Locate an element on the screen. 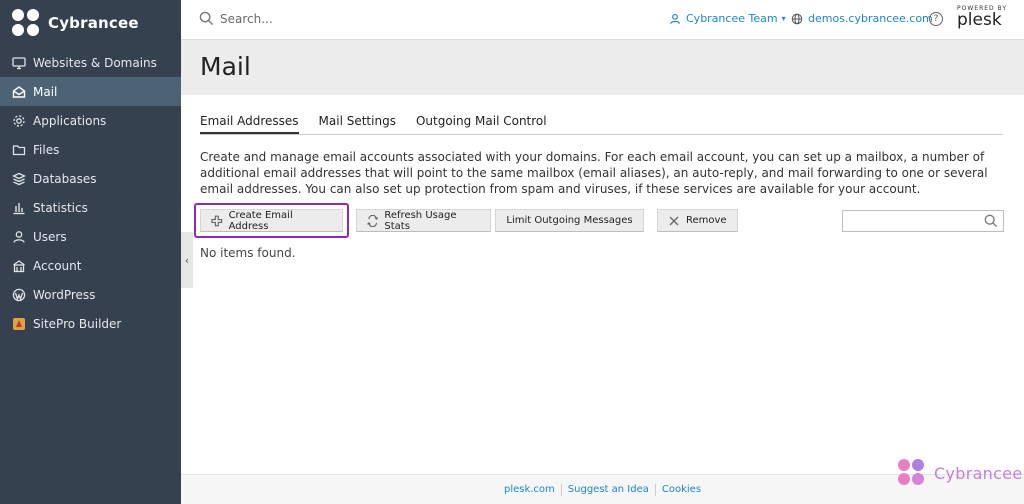 The height and width of the screenshot is (504, 1024). folder-icon is located at coordinates (19, 150).